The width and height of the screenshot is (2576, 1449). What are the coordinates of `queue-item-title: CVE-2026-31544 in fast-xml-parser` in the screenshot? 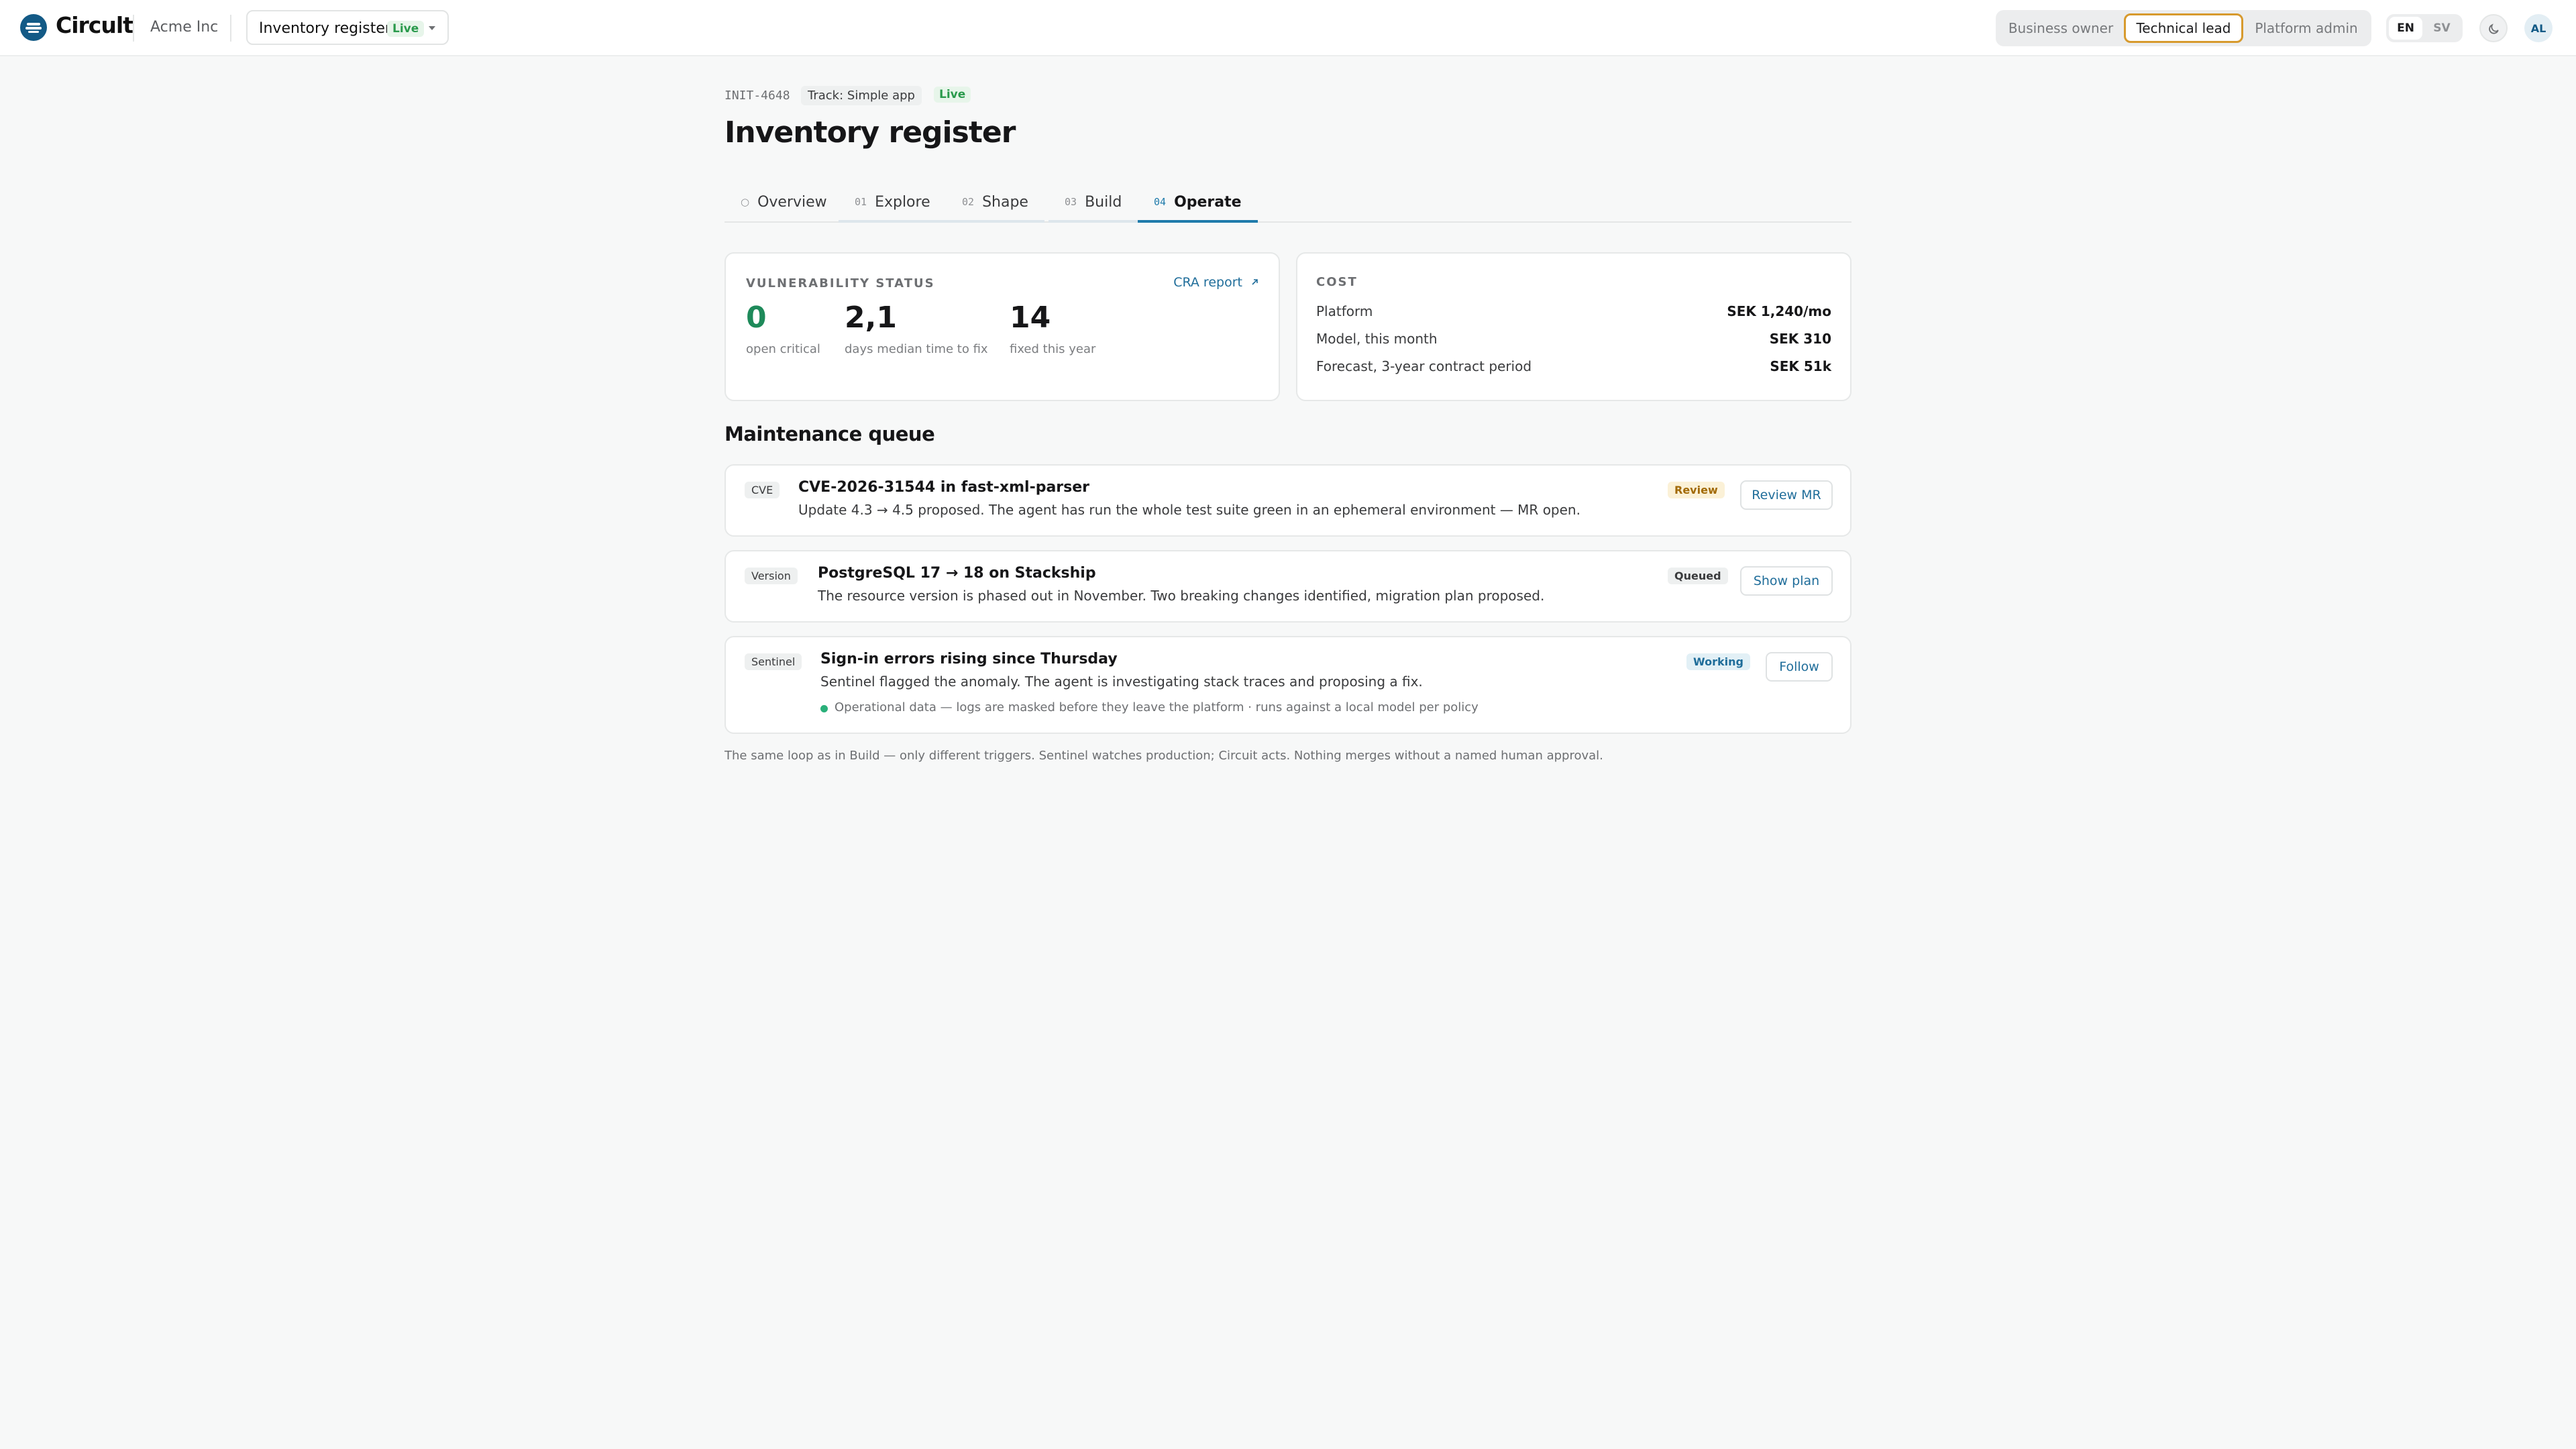 It's located at (944, 487).